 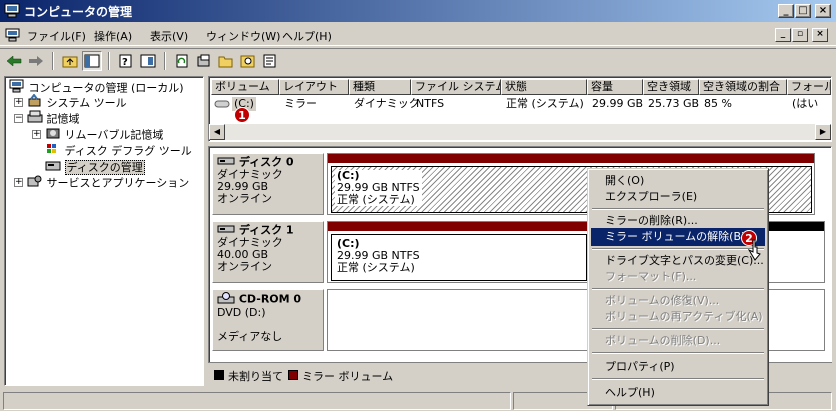 What do you see at coordinates (378, 188) in the screenshot?
I see `volume-info: (C:) 29.99 GB NTFS 正常 (システム)` at bounding box center [378, 188].